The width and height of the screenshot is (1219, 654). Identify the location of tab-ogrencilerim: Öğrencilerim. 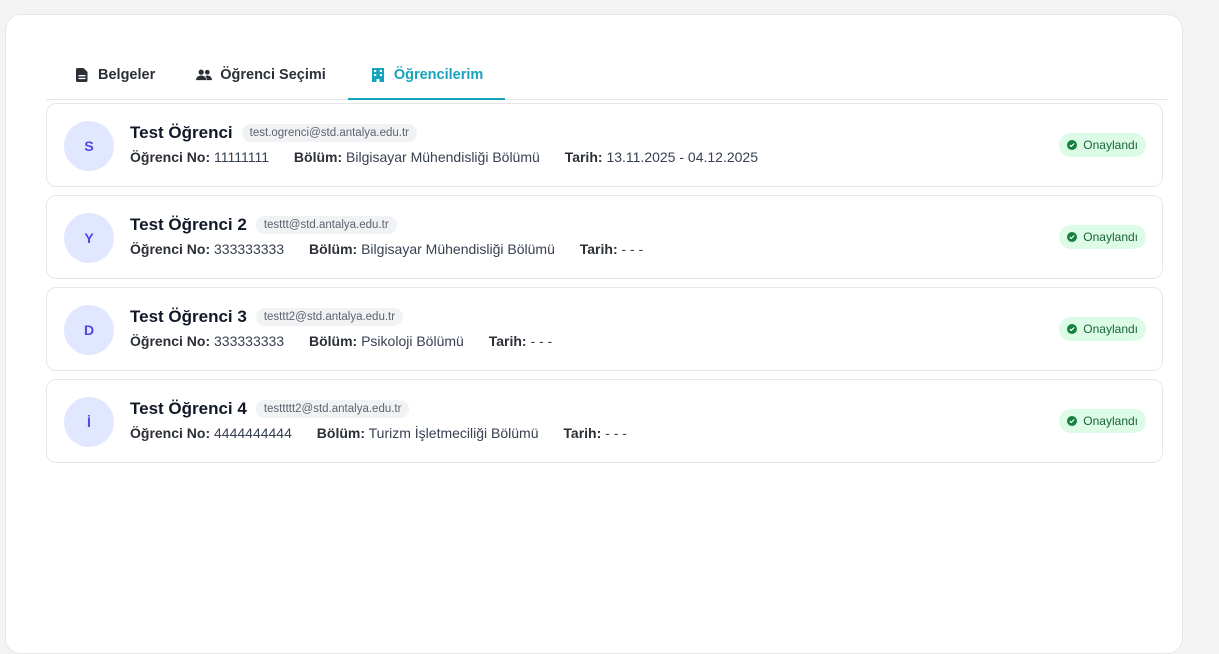
(426, 75).